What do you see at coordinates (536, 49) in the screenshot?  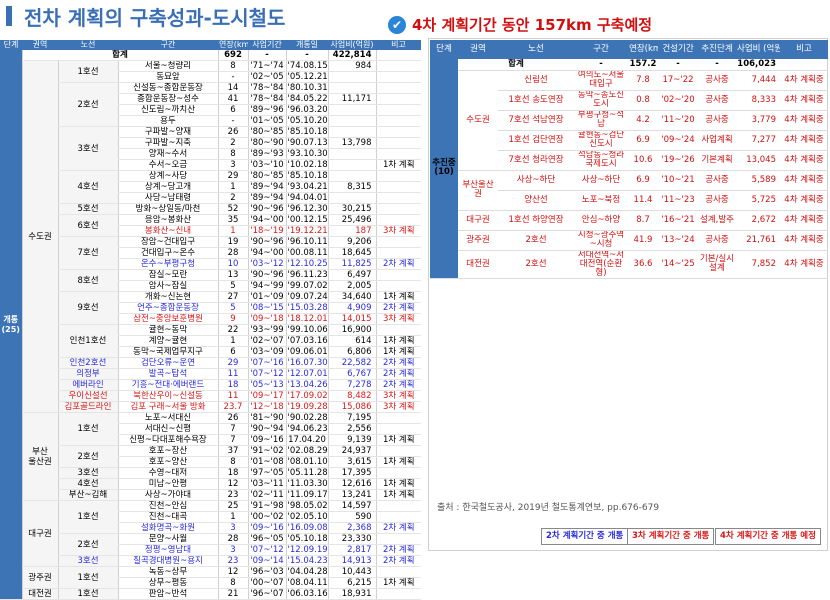 I see `right-header-cell: 노선` at bounding box center [536, 49].